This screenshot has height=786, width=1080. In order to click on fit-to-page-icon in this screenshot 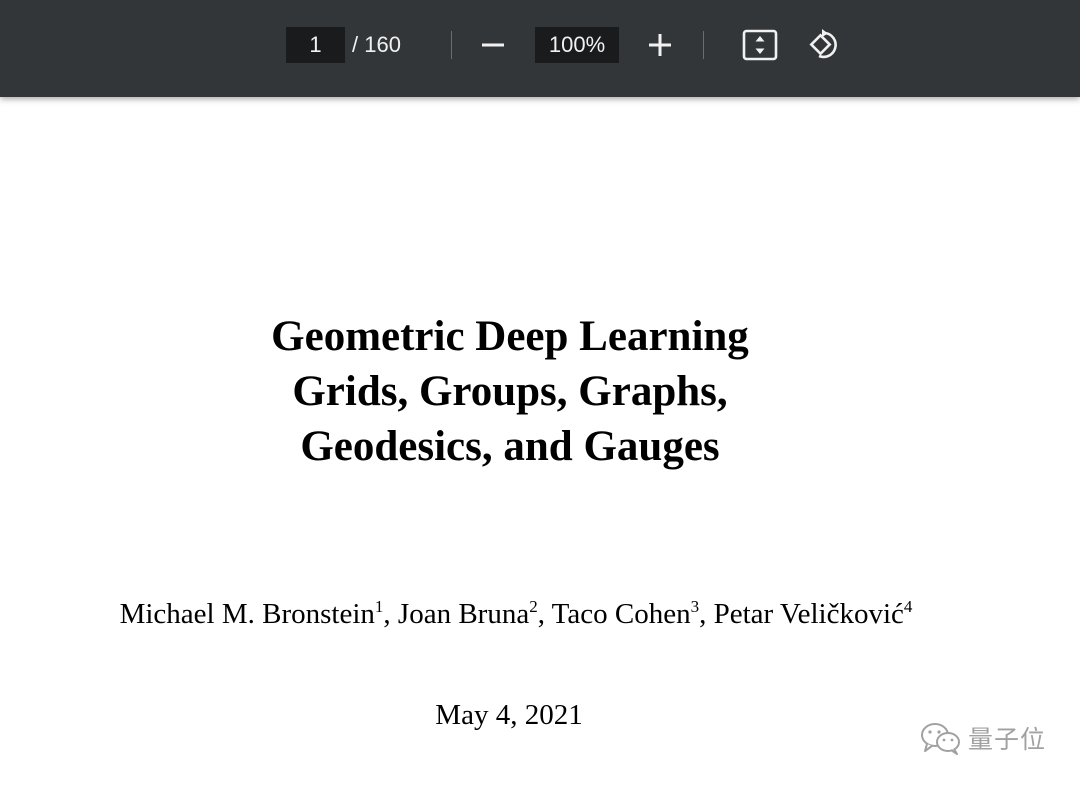, I will do `click(760, 45)`.